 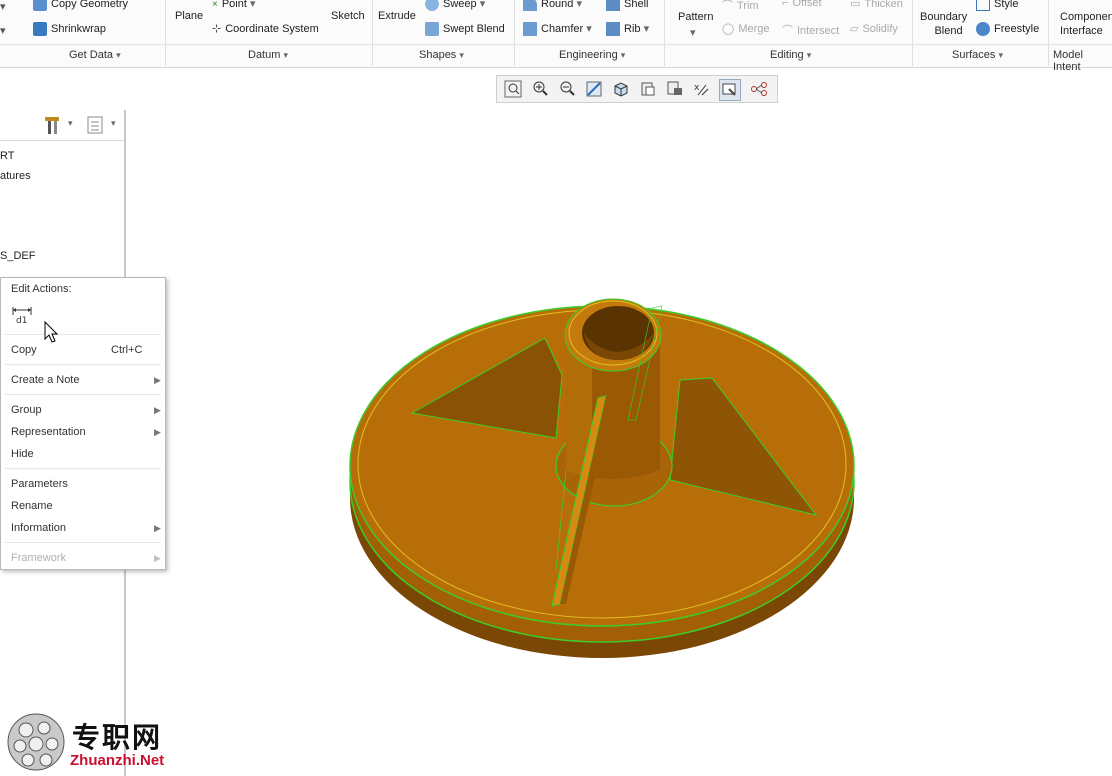 I want to click on menu-item-copy: Copy, so click(x=24, y=350).